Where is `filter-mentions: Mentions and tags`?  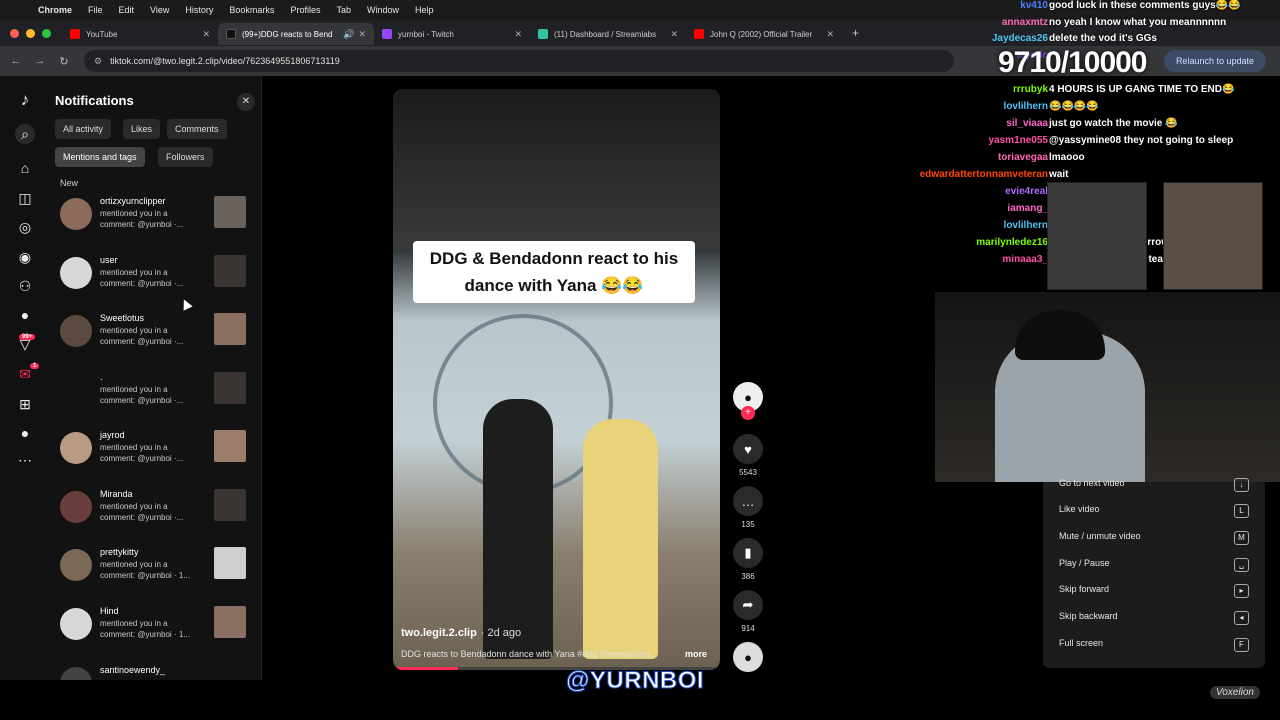
filter-mentions: Mentions and tags is located at coordinates (100, 157).